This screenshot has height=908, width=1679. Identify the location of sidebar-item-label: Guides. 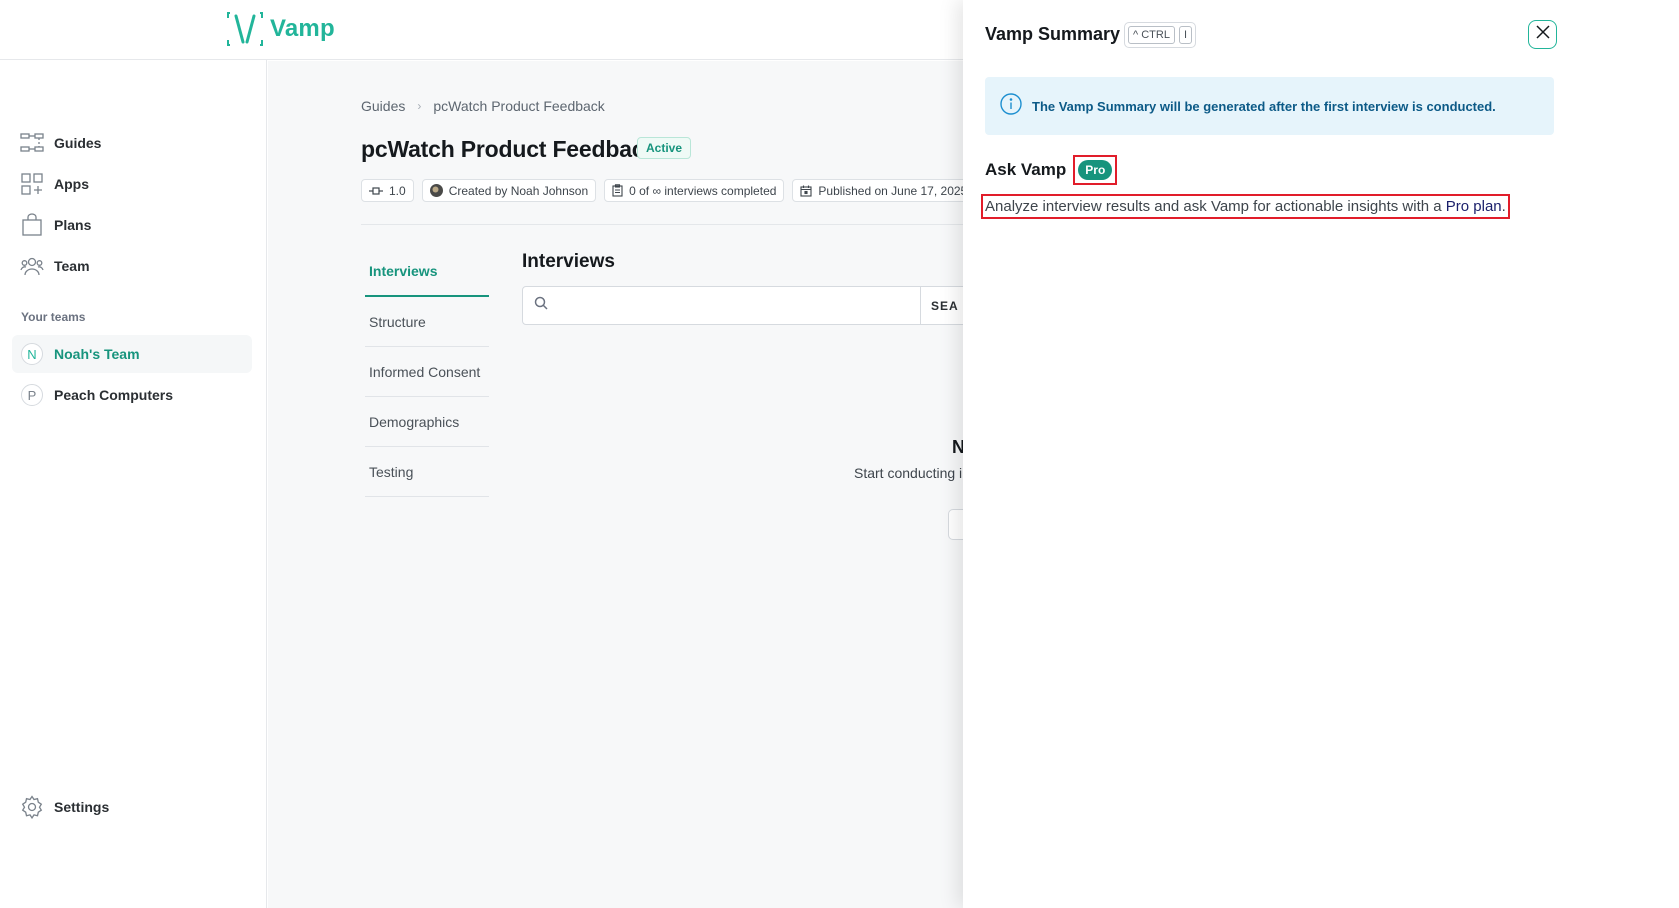
(78, 142).